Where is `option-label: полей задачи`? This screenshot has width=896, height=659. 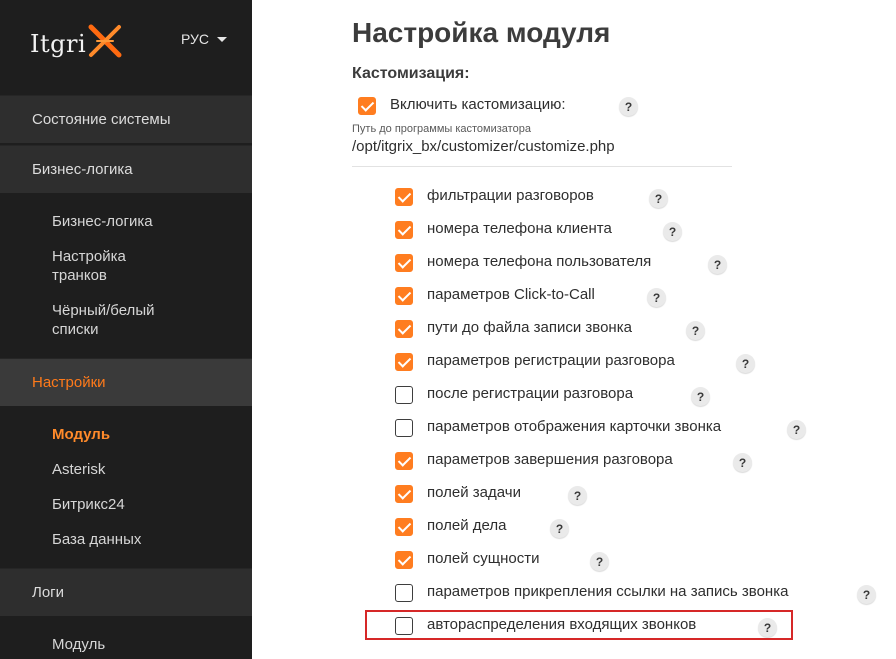 option-label: полей задачи is located at coordinates (474, 492).